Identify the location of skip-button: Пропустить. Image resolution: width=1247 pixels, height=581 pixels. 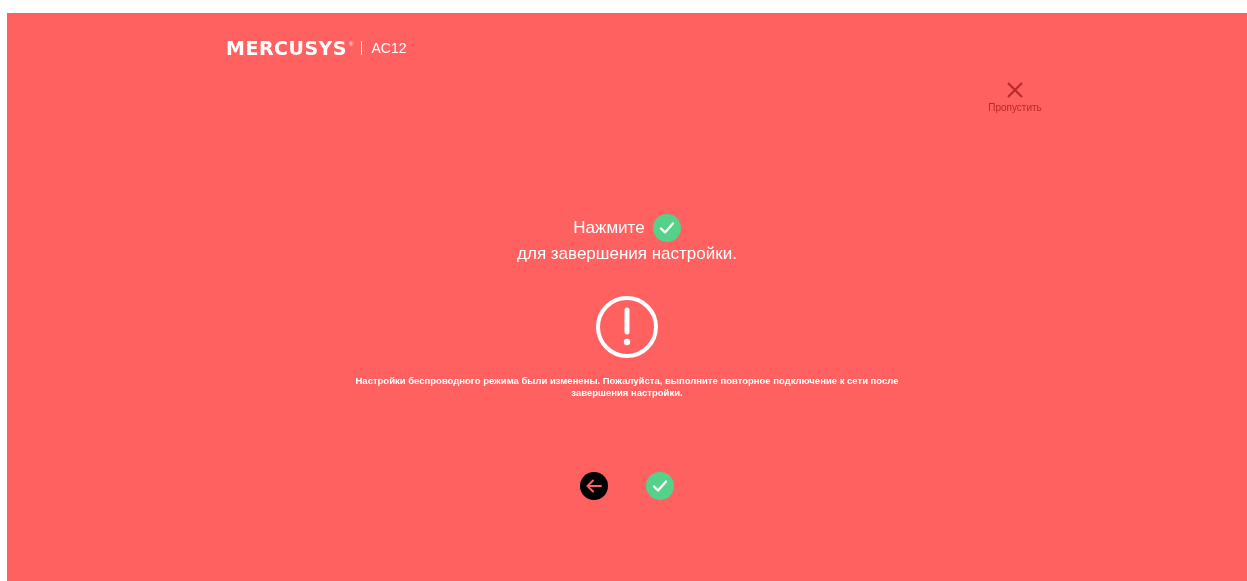
(1015, 97).